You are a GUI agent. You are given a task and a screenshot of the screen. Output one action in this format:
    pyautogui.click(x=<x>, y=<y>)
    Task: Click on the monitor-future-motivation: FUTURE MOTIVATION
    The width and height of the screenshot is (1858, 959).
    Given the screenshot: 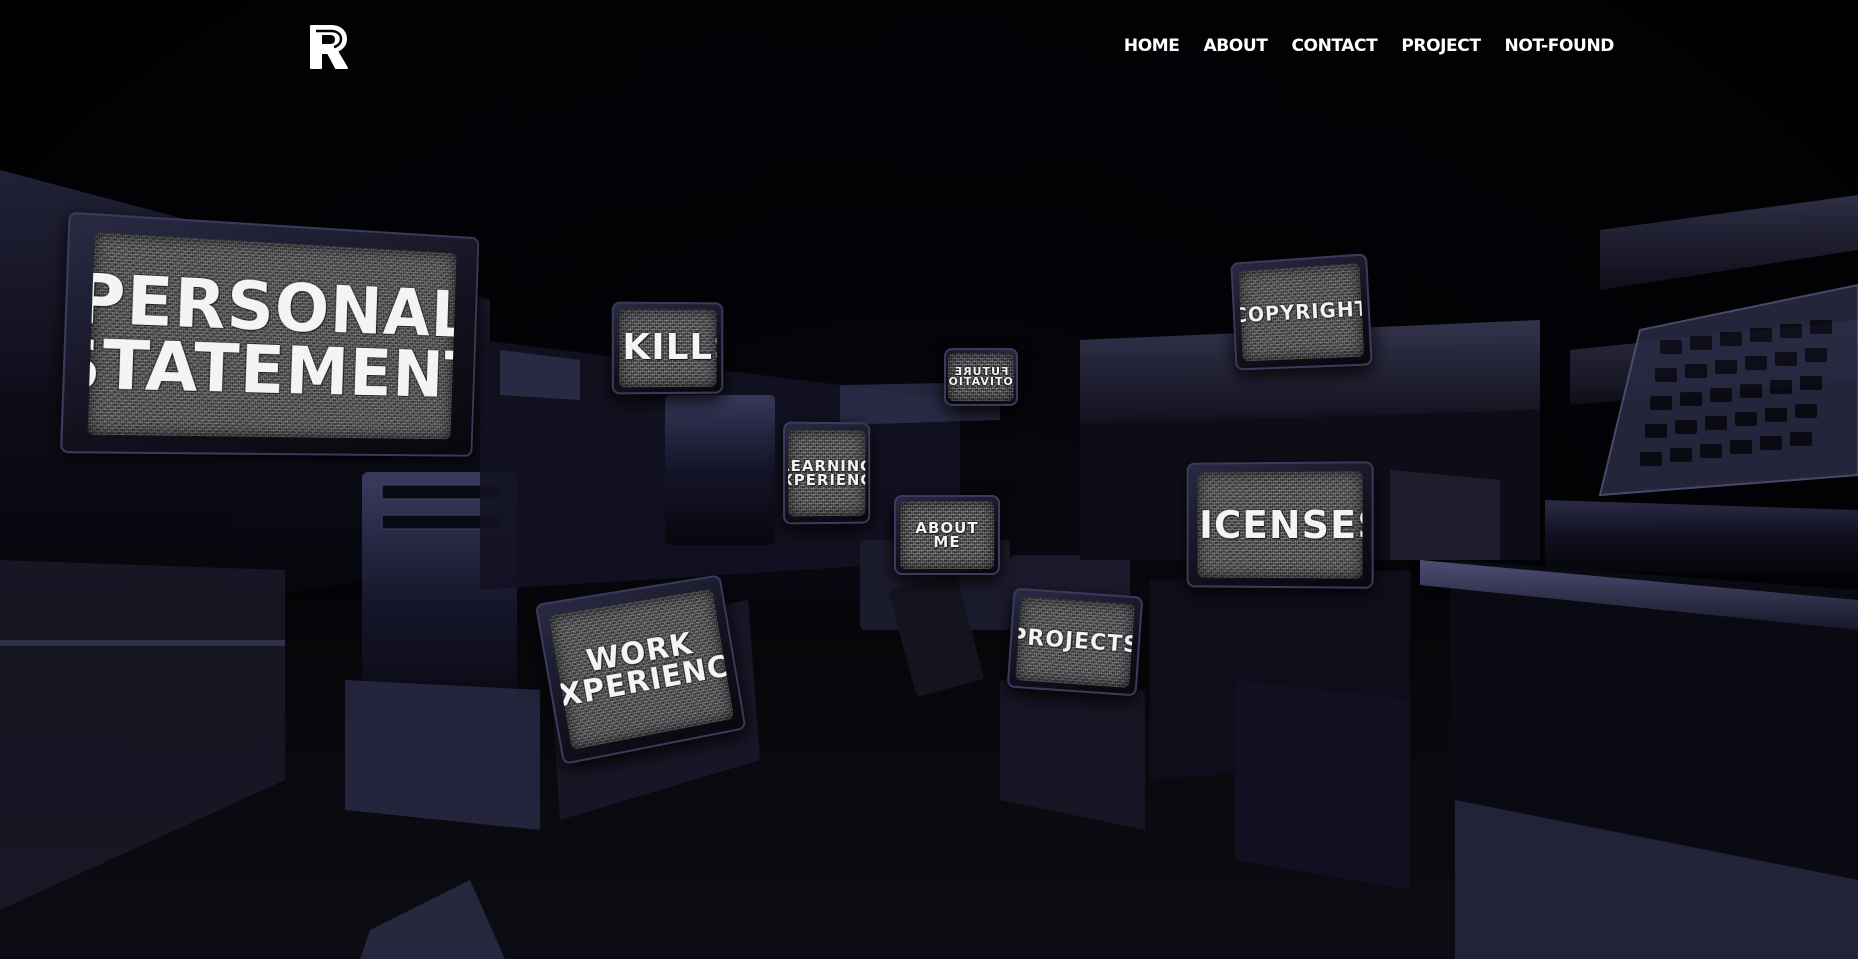 What is the action you would take?
    pyautogui.click(x=981, y=377)
    